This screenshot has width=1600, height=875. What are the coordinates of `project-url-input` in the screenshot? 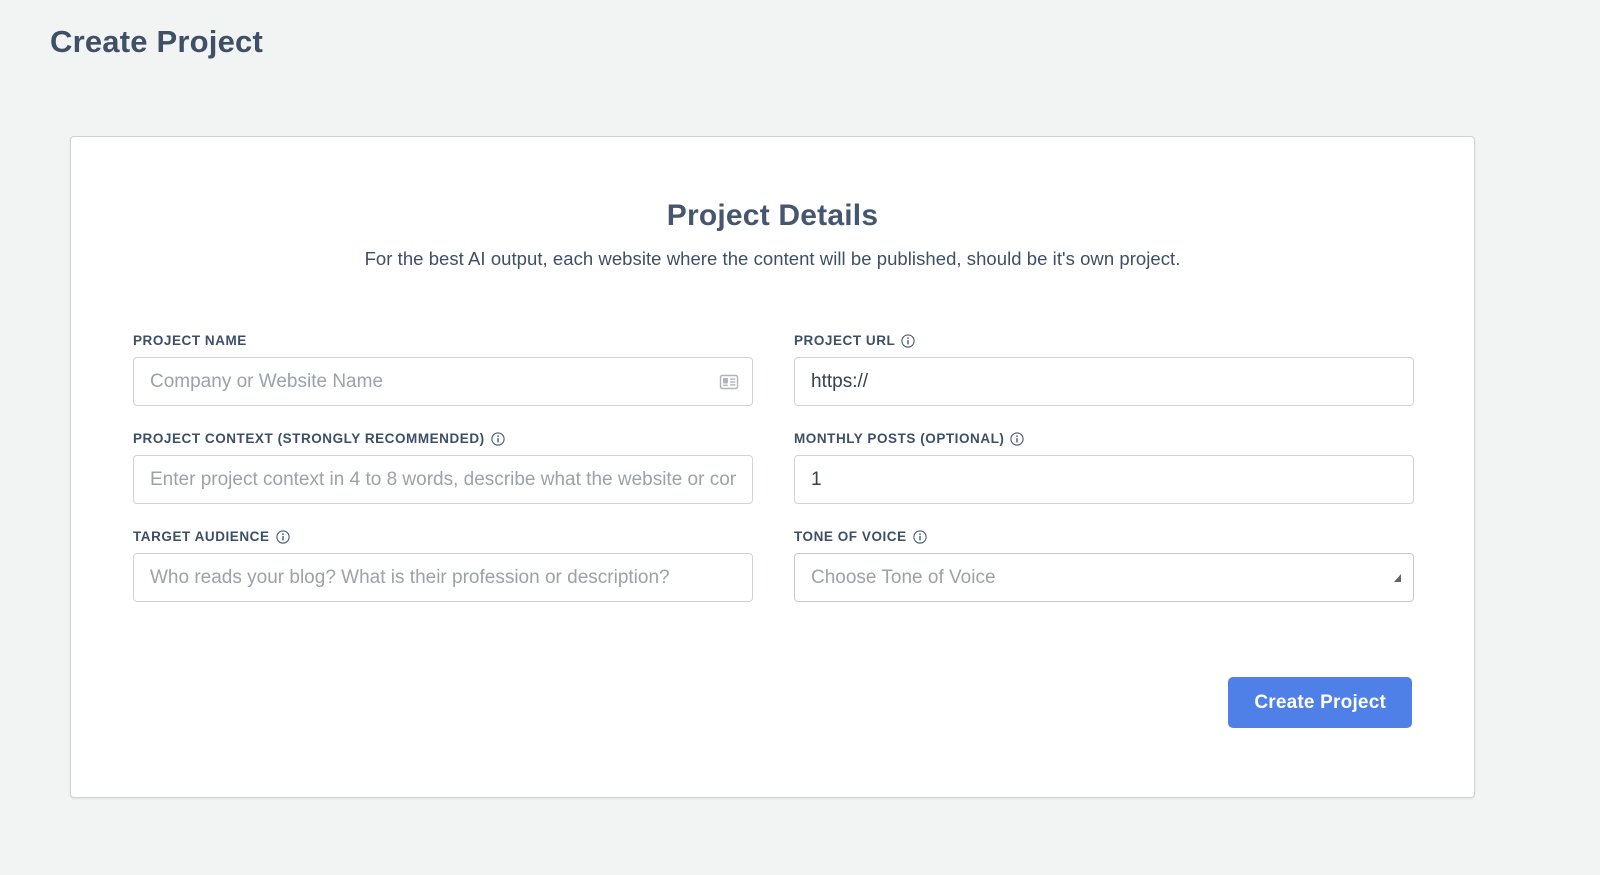 It's located at (1104, 381).